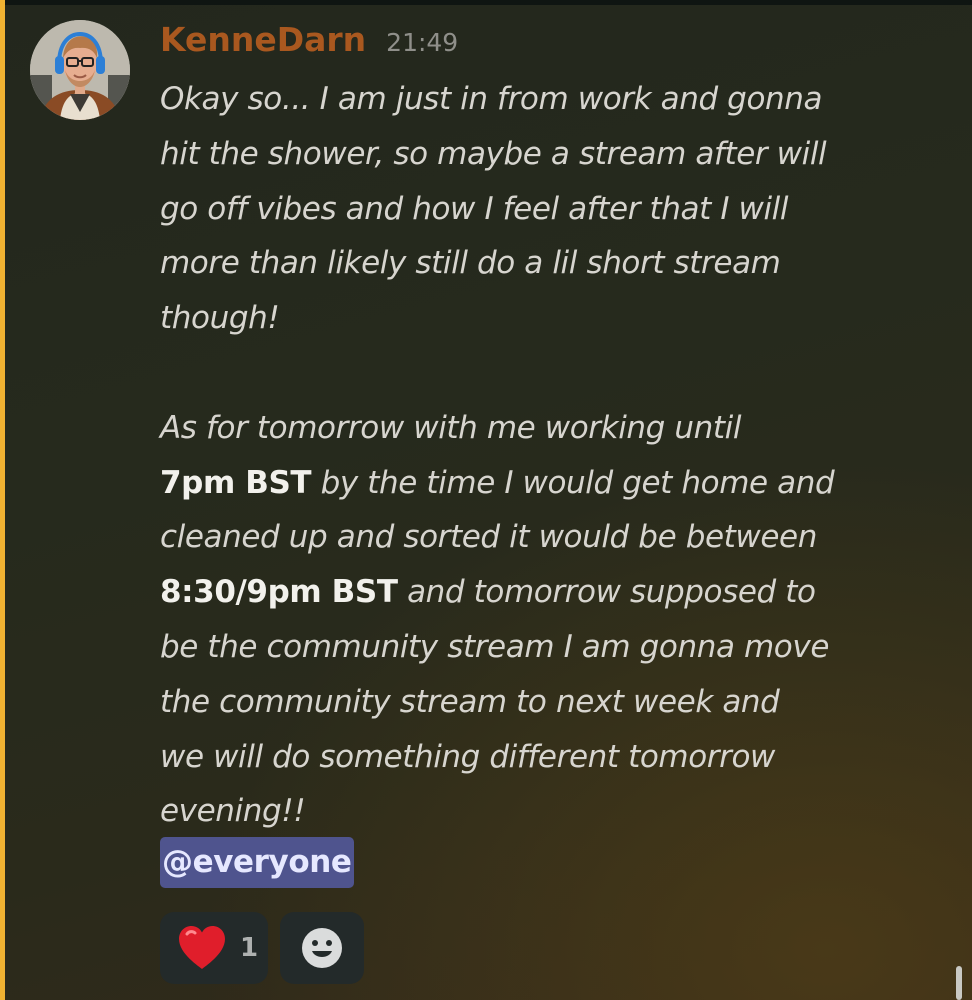  I want to click on scrollbar-thumb, so click(959, 983).